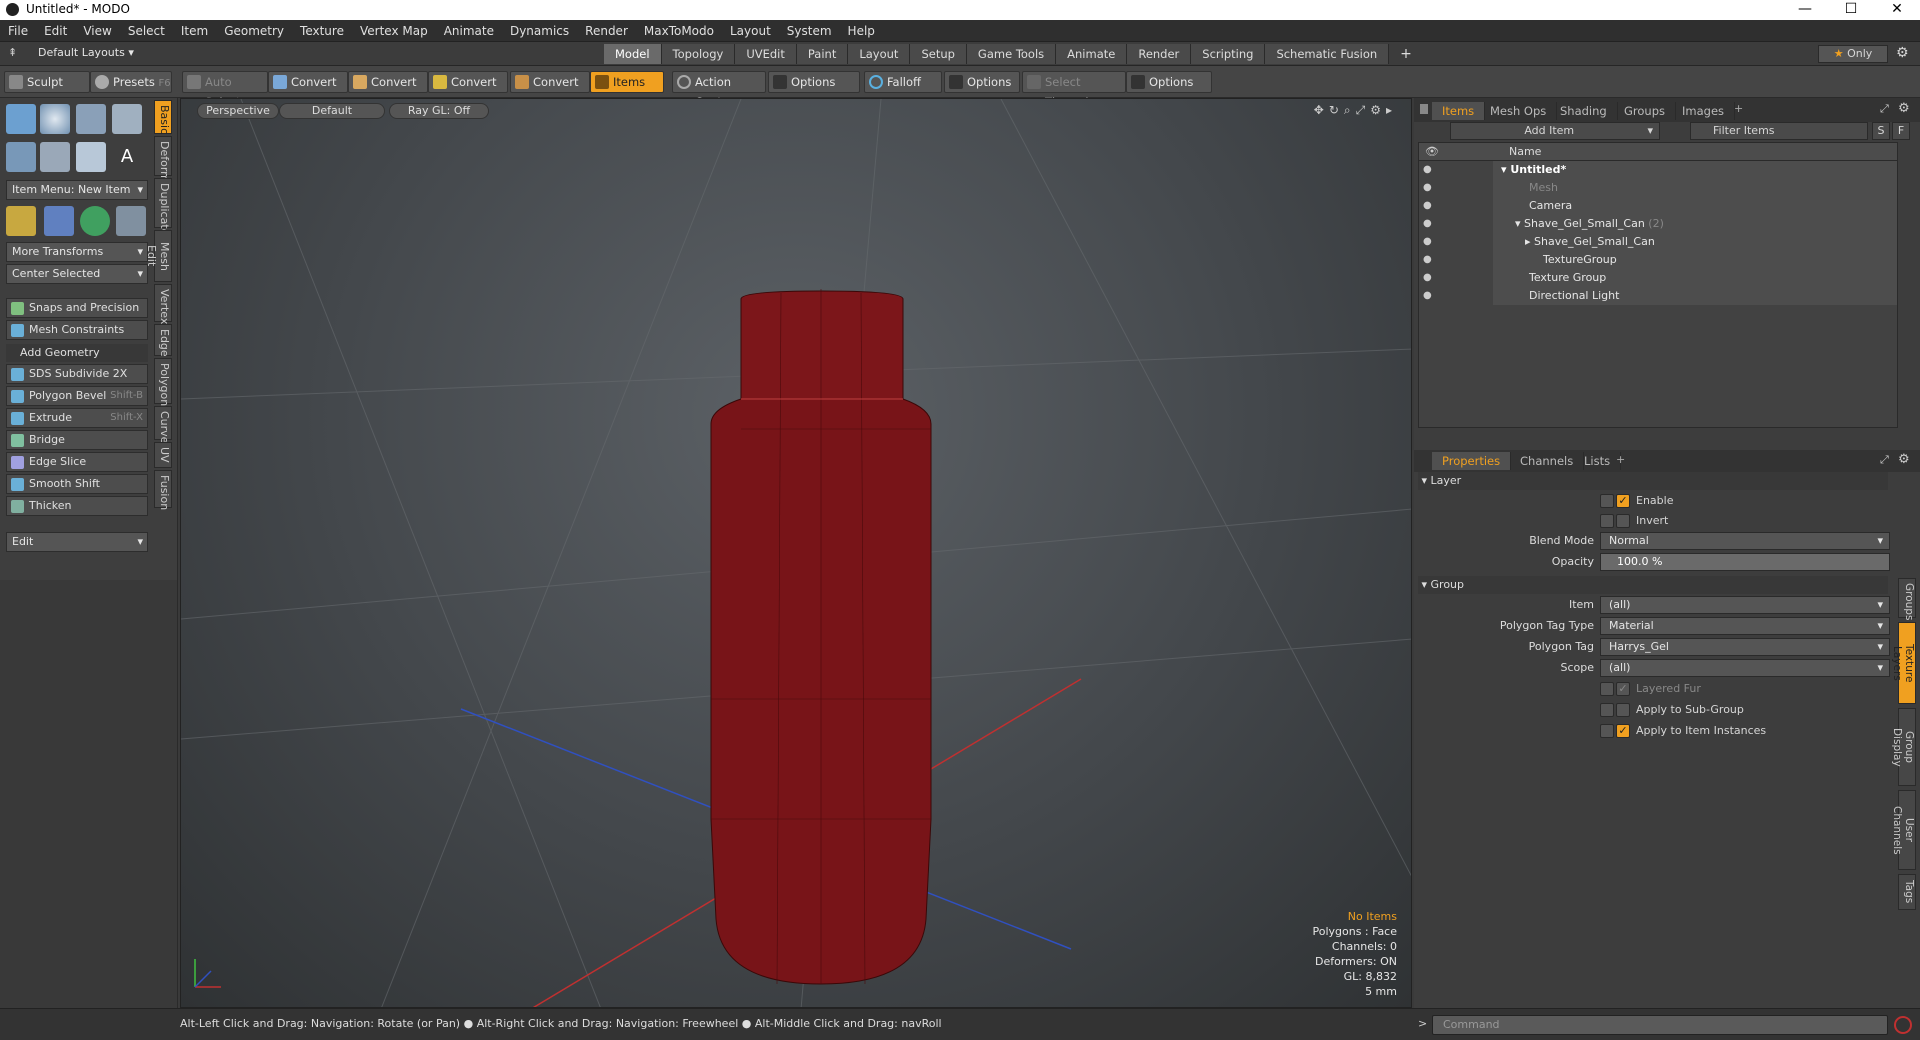 The width and height of the screenshot is (1920, 1040). What do you see at coordinates (77, 462) in the screenshot?
I see `edge-slice-button: Edge Slice` at bounding box center [77, 462].